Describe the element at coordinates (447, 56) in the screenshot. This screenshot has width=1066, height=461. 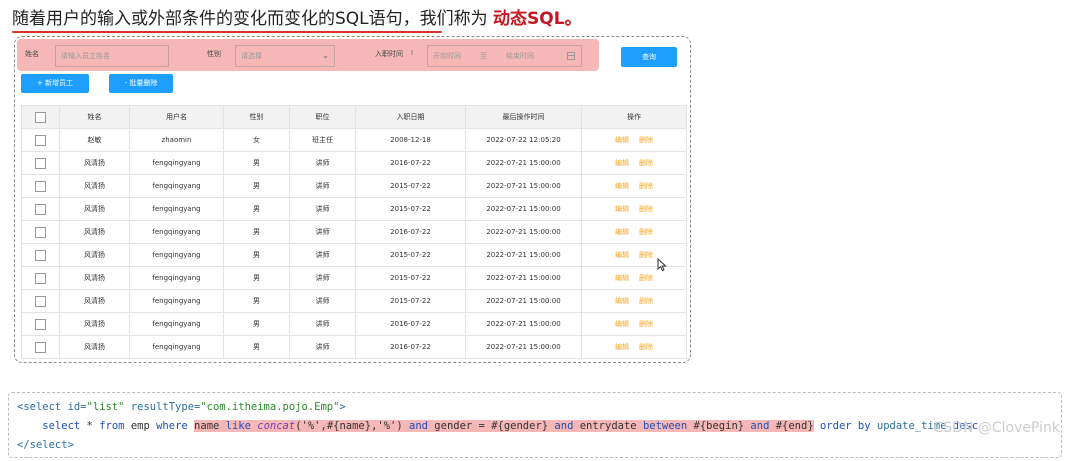
I see `date-start-placeholder: 开始时间` at that location.